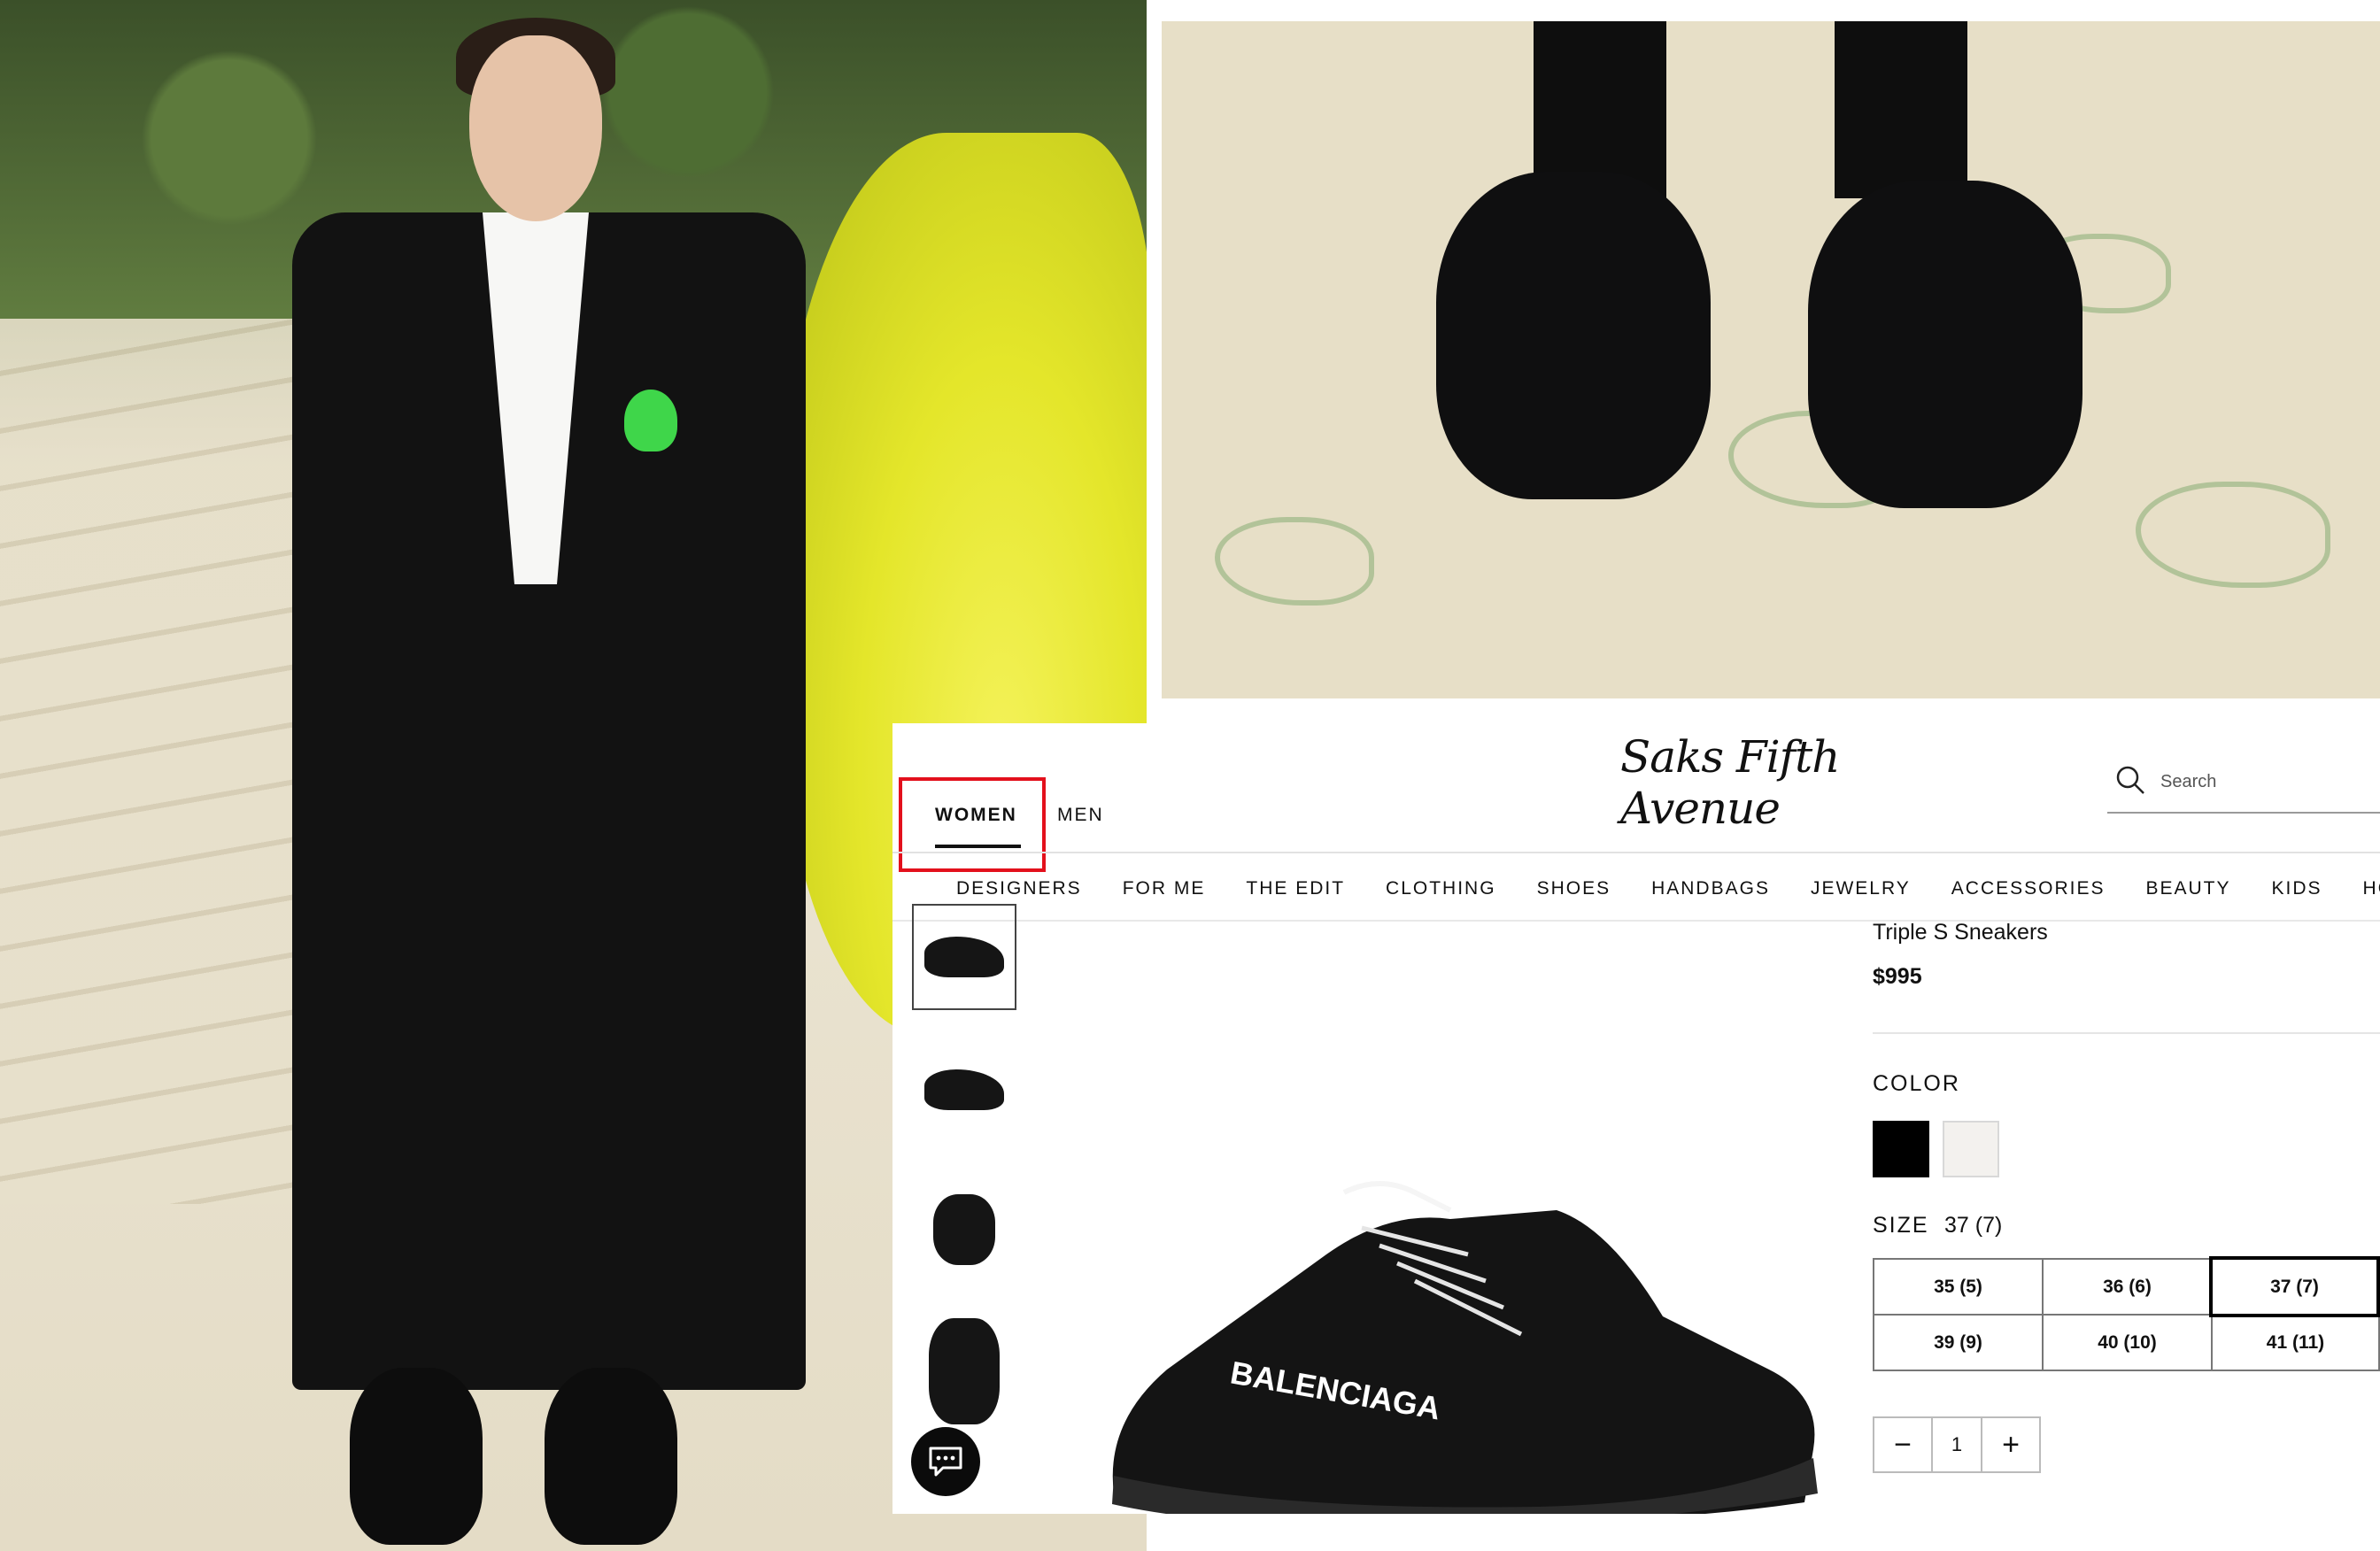  I want to click on header-divider, so click(1636, 852).